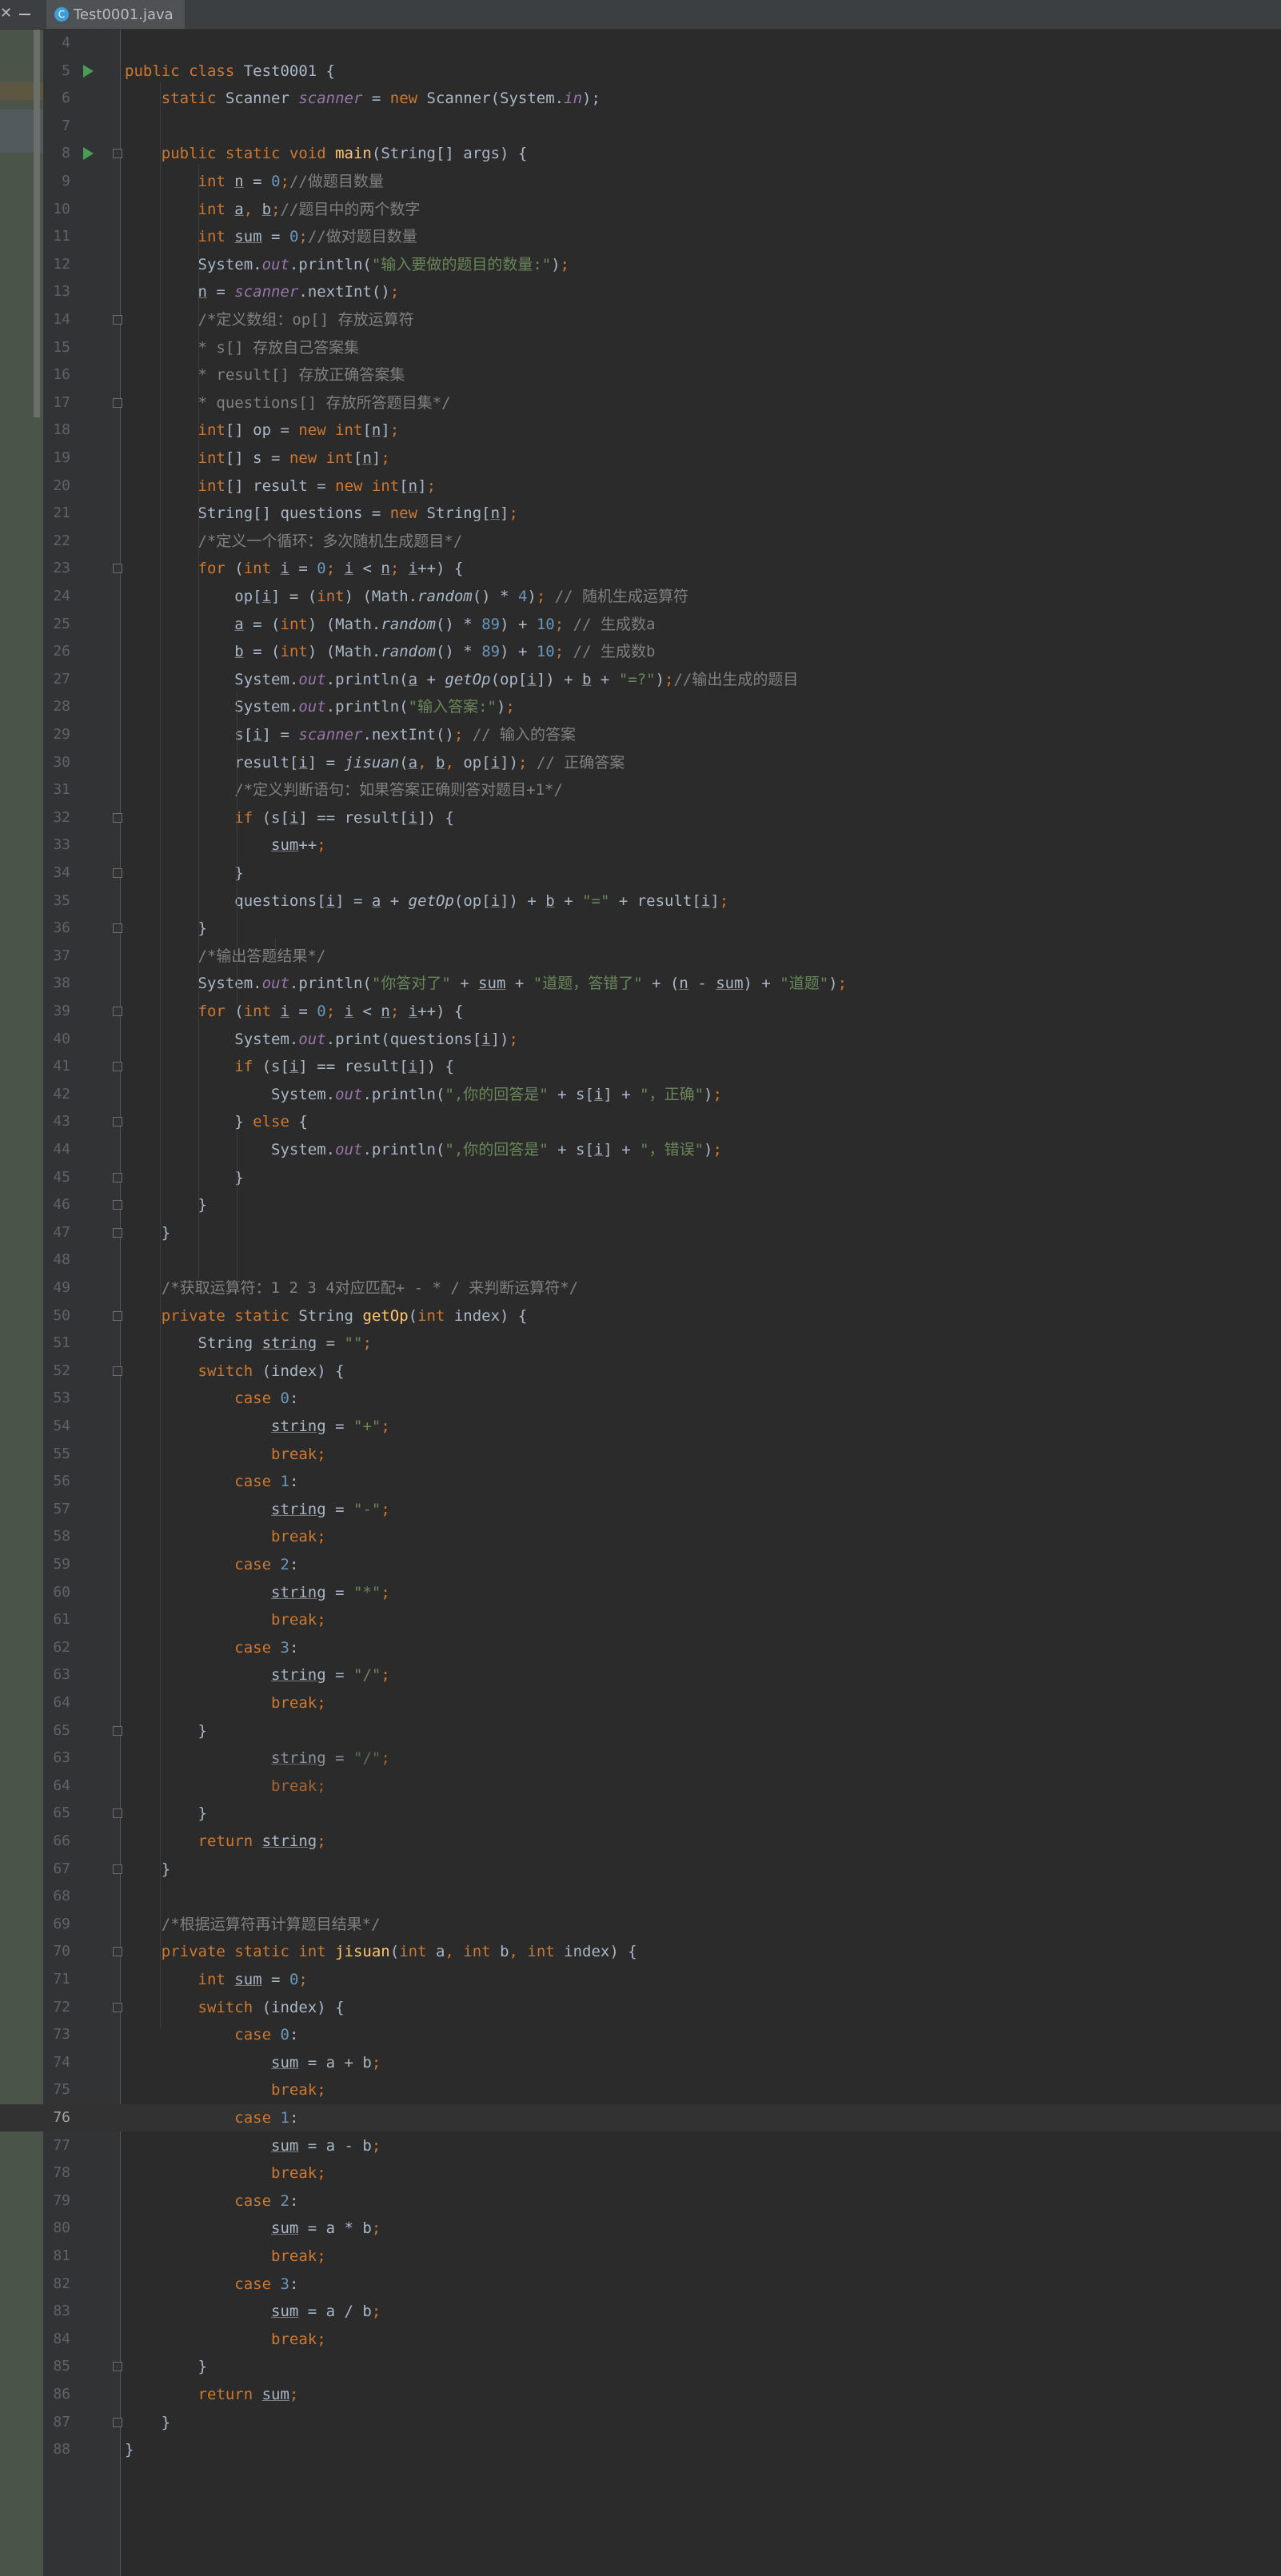  I want to click on code-line: 10 int a, b;//题目中的两个数字, so click(640, 209).